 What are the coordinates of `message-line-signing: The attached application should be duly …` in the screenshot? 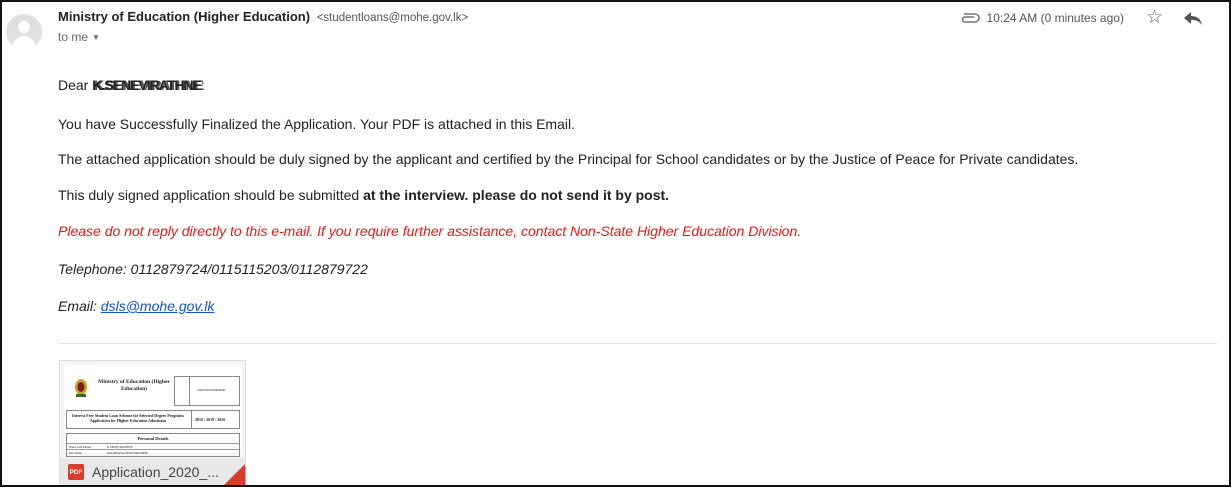 It's located at (568, 159).